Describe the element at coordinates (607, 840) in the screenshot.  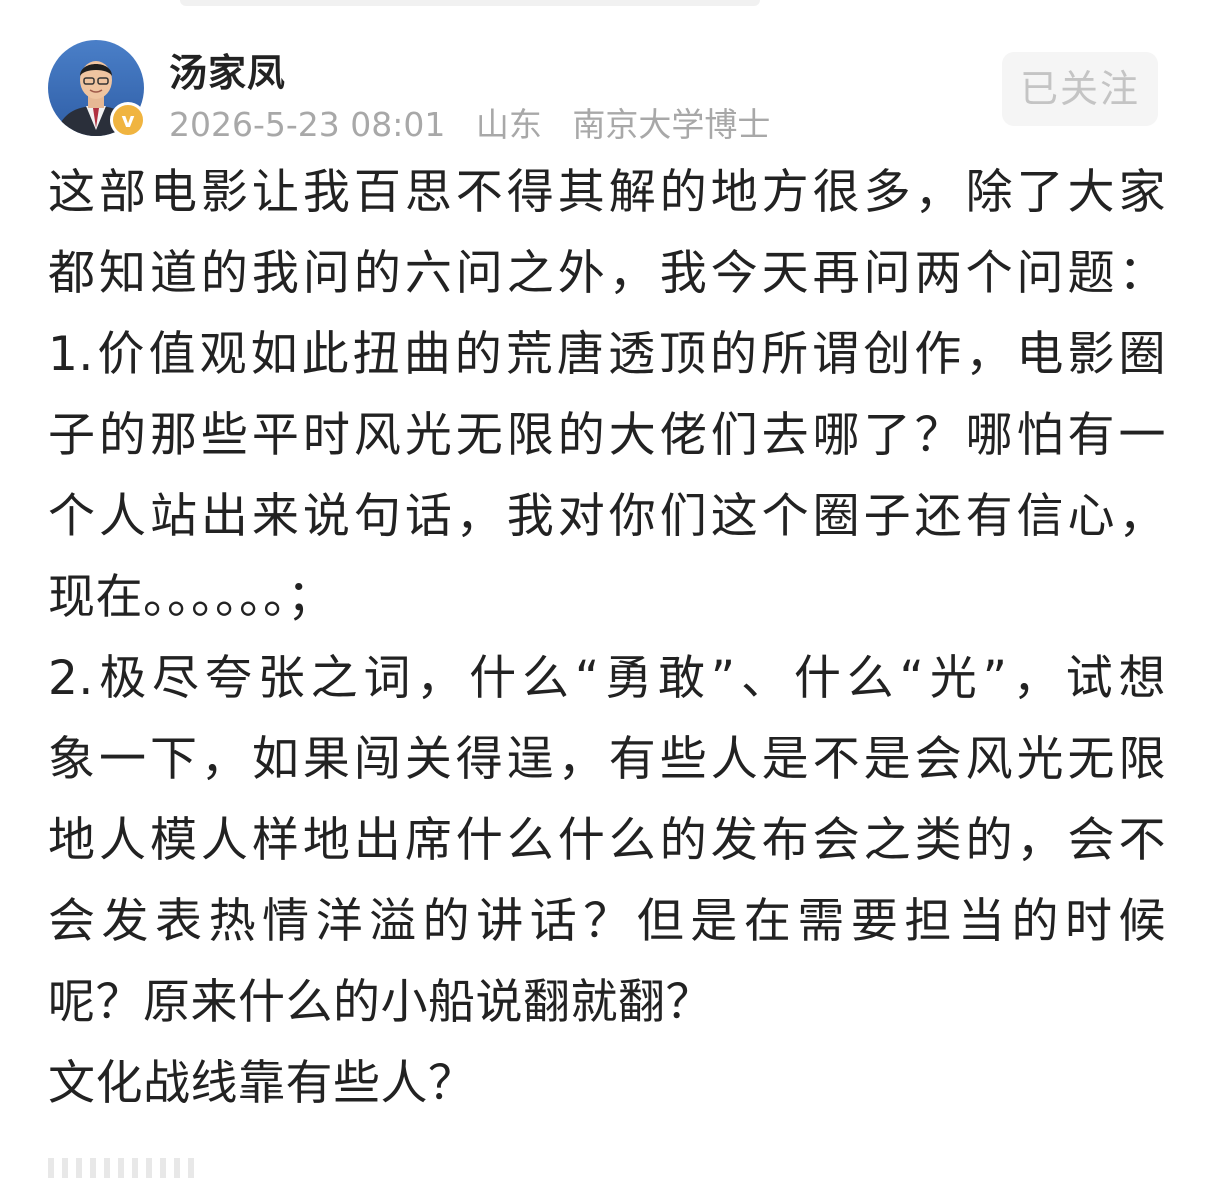
I see `post-line: 地人模人样地出席什么什么的发布会之类的，会不` at that location.